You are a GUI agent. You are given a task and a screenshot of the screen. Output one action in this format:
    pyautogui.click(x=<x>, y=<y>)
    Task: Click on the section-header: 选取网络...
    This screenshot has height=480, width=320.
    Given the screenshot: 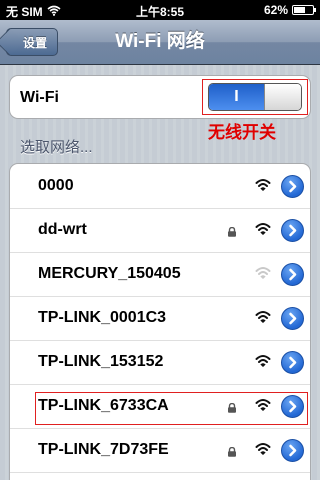 What is the action you would take?
    pyautogui.click(x=56, y=147)
    